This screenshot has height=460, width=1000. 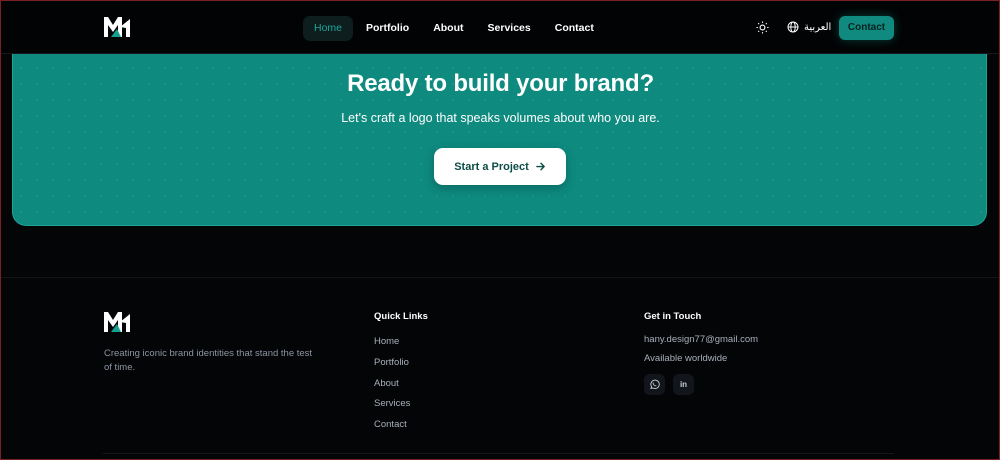 I want to click on language-switcher: العربية, so click(x=809, y=27).